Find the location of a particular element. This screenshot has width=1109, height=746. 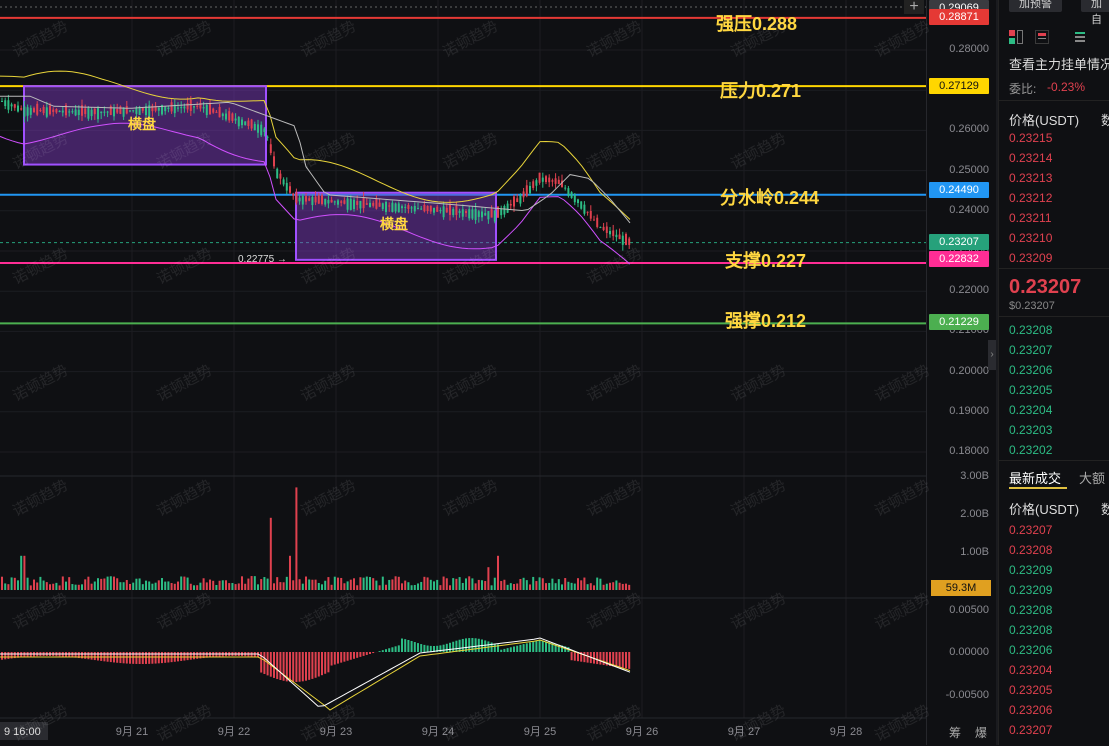

book-both-view-icon is located at coordinates (1016, 37).